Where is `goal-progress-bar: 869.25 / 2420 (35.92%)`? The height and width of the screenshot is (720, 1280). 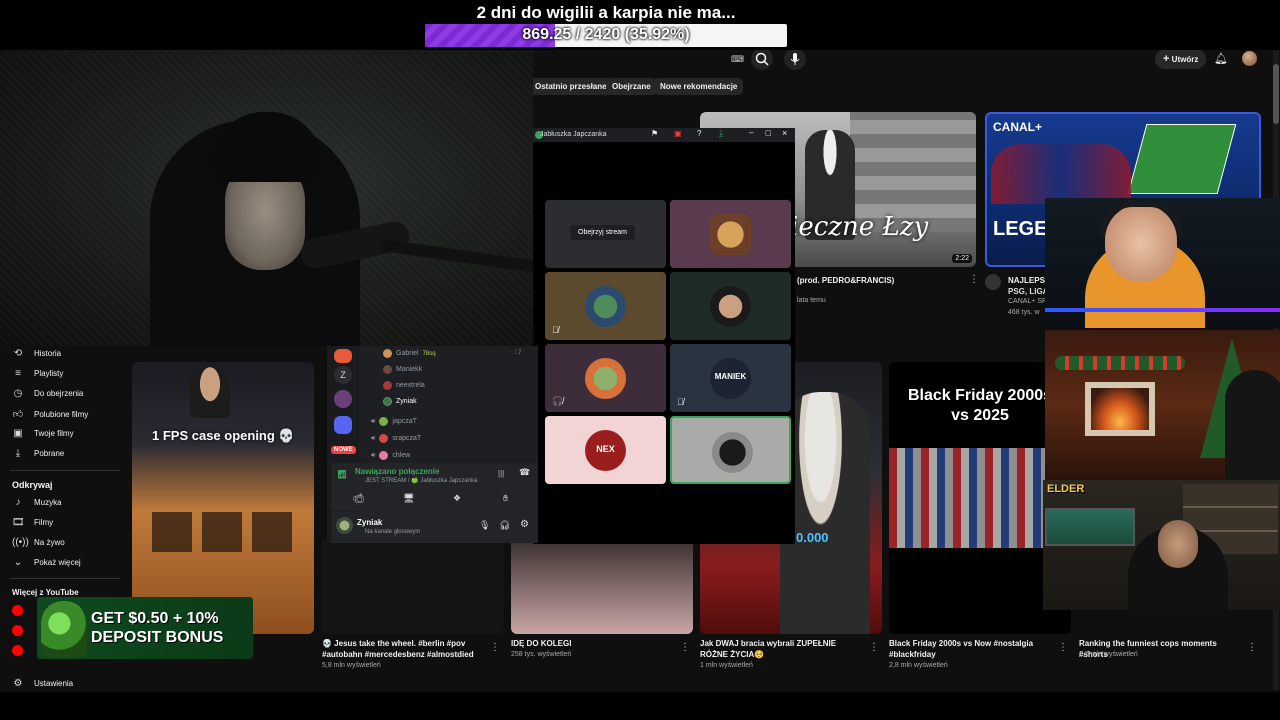 goal-progress-bar: 869.25 / 2420 (35.92%) is located at coordinates (606, 35).